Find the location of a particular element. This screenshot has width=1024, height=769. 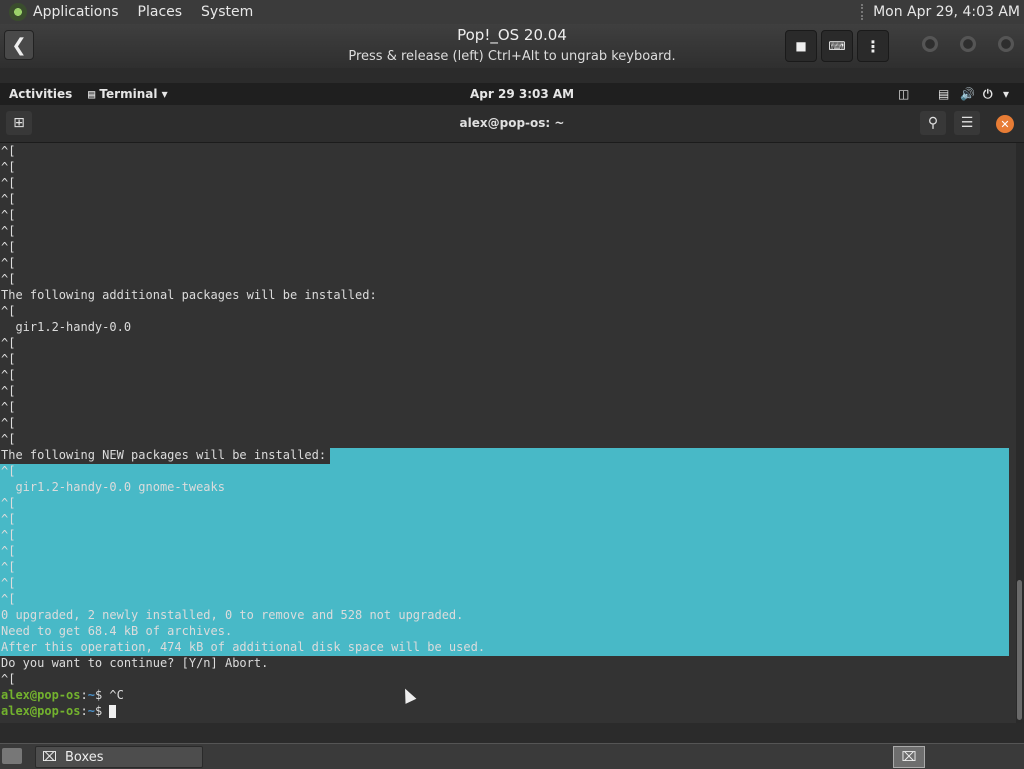

workspace-switcher-icon: ⌧ is located at coordinates (909, 757).